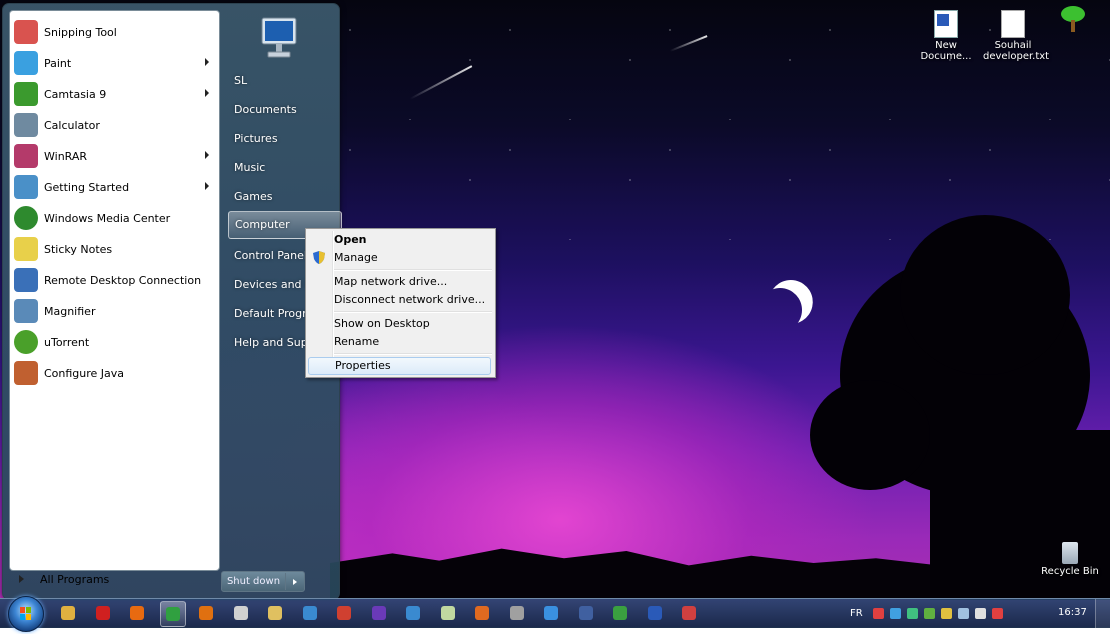 The width and height of the screenshot is (1110, 634). What do you see at coordinates (26, 94) in the screenshot?
I see `camtasia-icon` at bounding box center [26, 94].